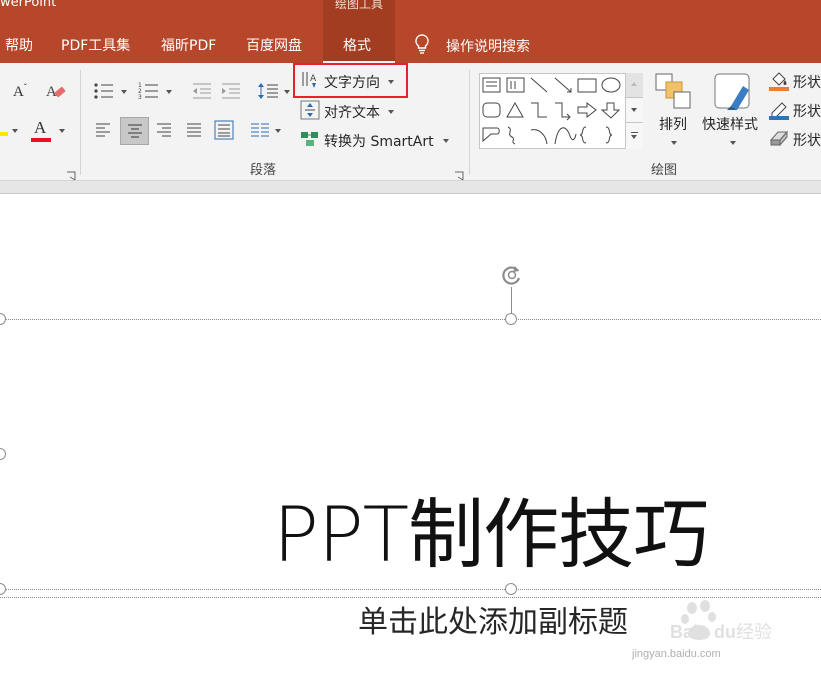  Describe the element at coordinates (262, 170) in the screenshot. I see `paragraph-group-label: 段落` at that location.